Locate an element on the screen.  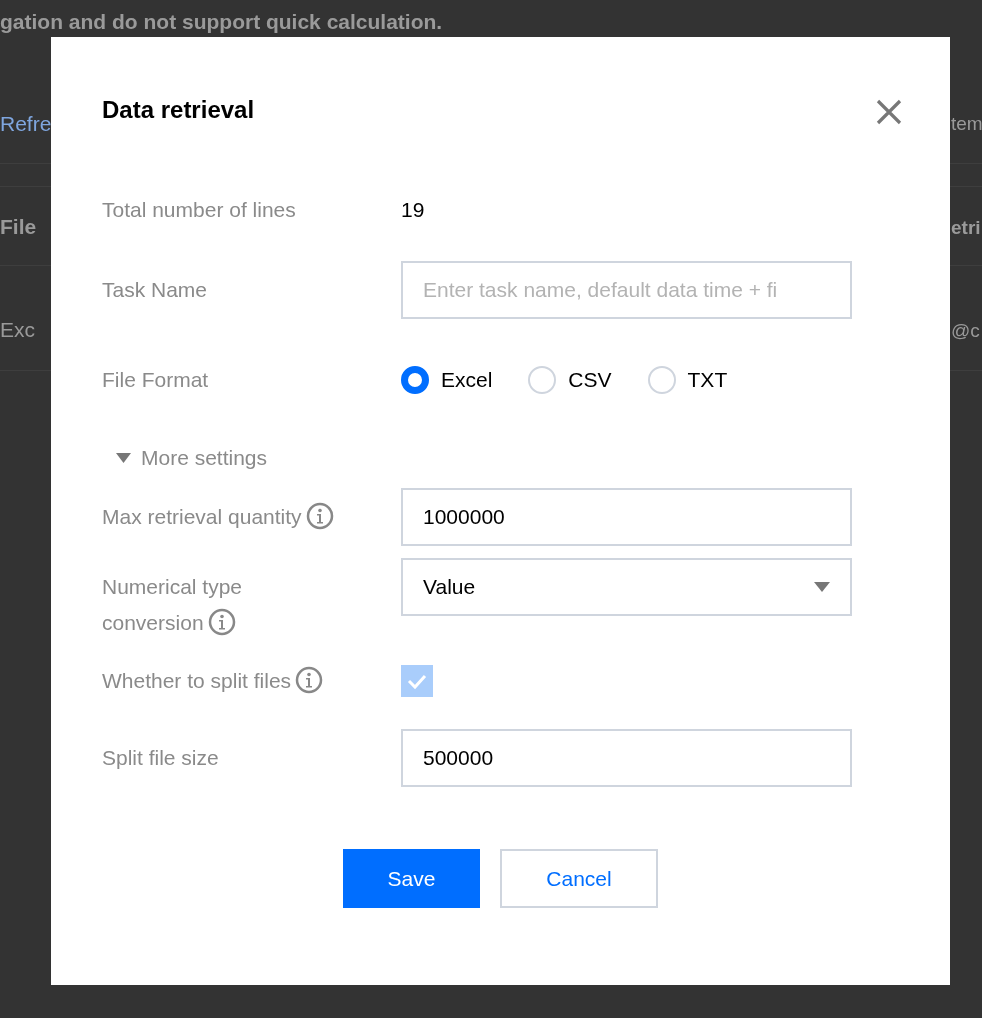
column-header: File is located at coordinates (18, 227).